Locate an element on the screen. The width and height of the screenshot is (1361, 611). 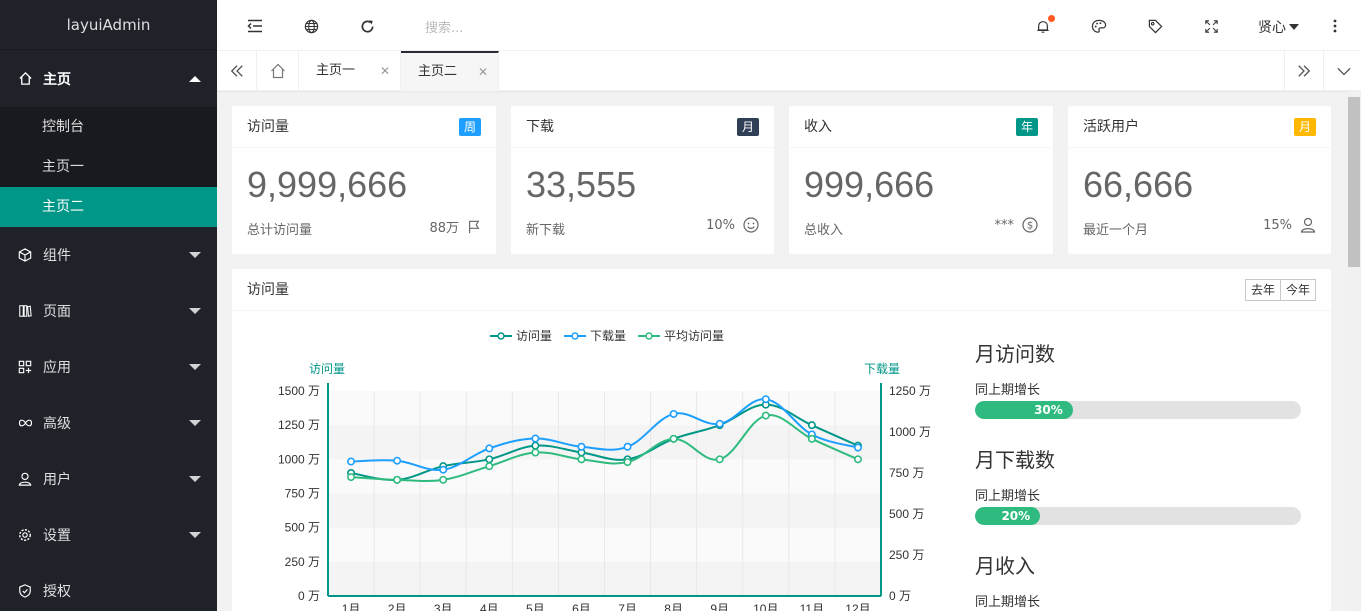
fullscreen-icon is located at coordinates (1211, 26).